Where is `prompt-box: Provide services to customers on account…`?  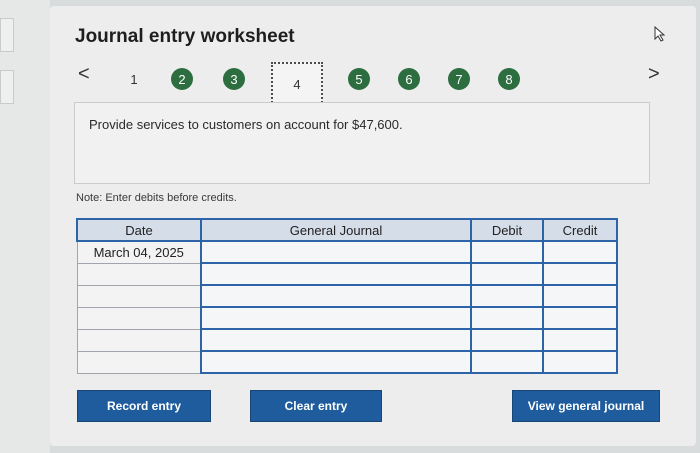
prompt-box: Provide services to customers on account… is located at coordinates (362, 143).